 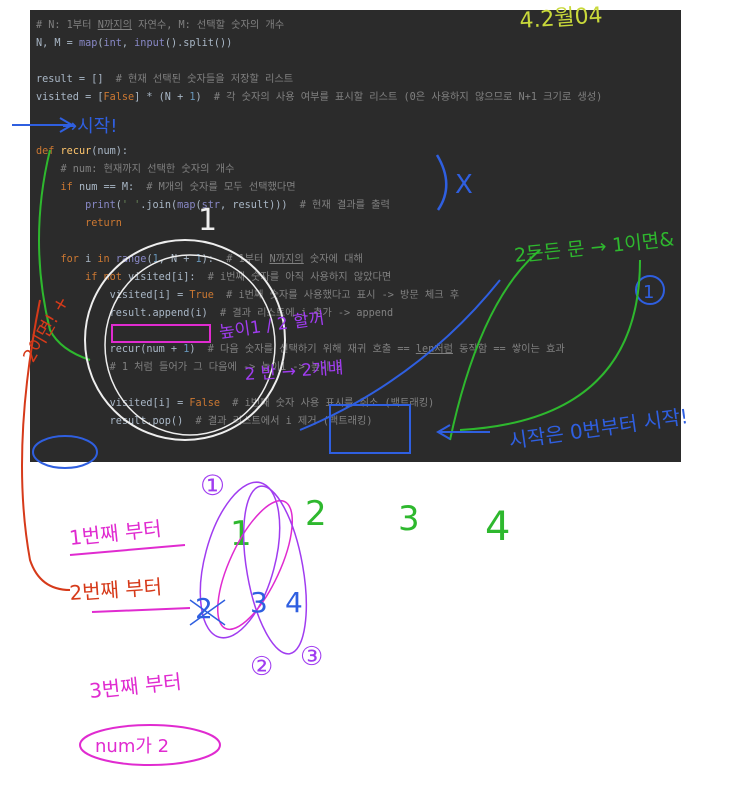 I want to click on row-three: 3, so click(x=259, y=602).